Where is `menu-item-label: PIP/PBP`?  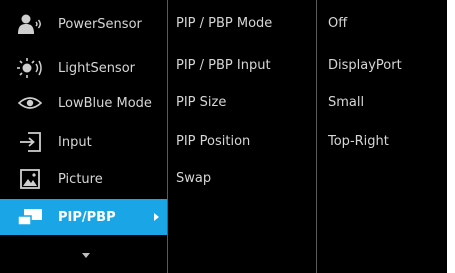 menu-item-label: PIP/PBP is located at coordinates (87, 217).